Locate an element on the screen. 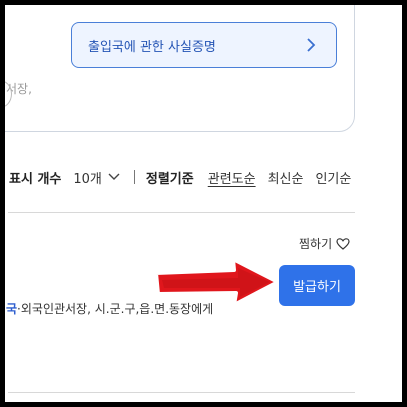 Image resolution: width=407 pixels, height=407 pixels. sort-bar: 표시 개수 10개 정렬기준 관련도순 최신순 인기순 is located at coordinates (186, 177).